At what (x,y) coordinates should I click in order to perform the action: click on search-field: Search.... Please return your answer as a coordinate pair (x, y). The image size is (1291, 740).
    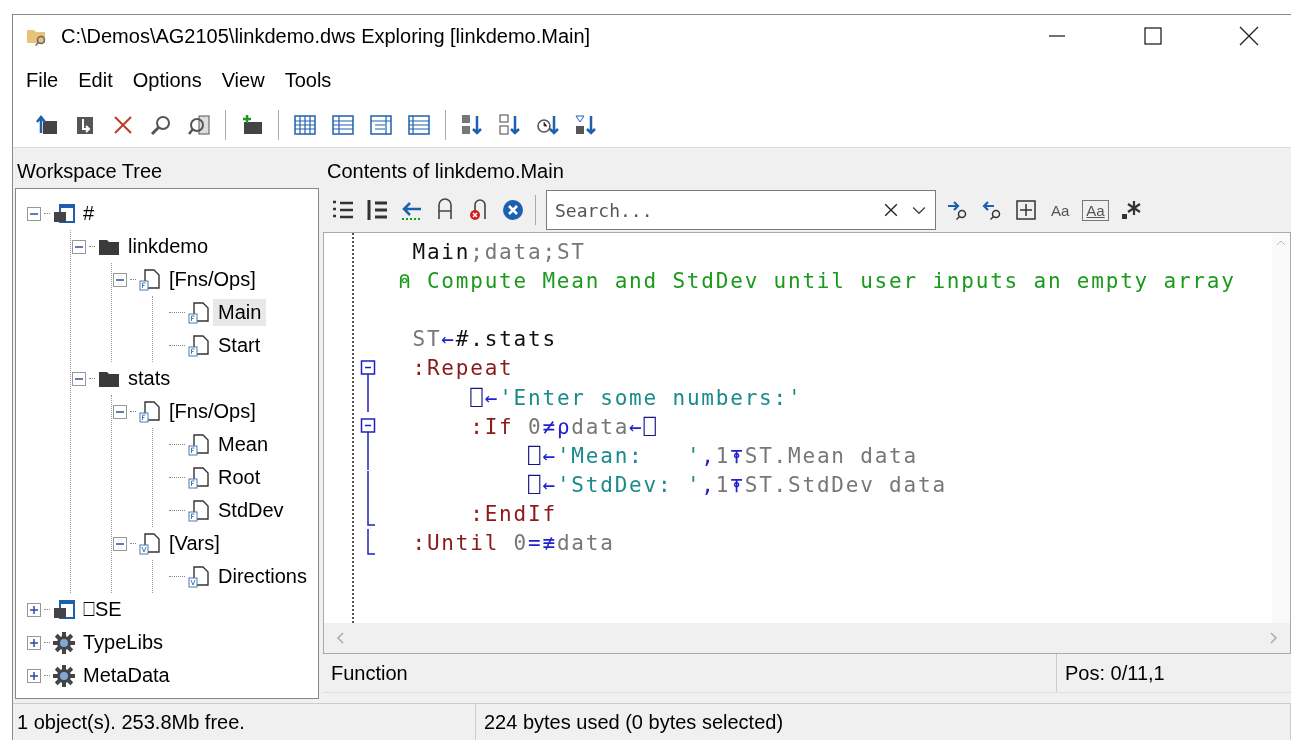
    Looking at the image, I should click on (713, 210).